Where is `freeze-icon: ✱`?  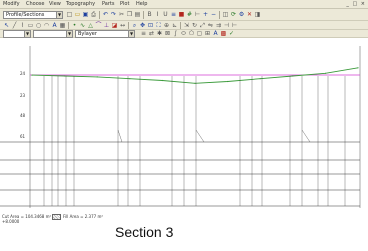 freeze-icon: ✱ is located at coordinates (159, 33).